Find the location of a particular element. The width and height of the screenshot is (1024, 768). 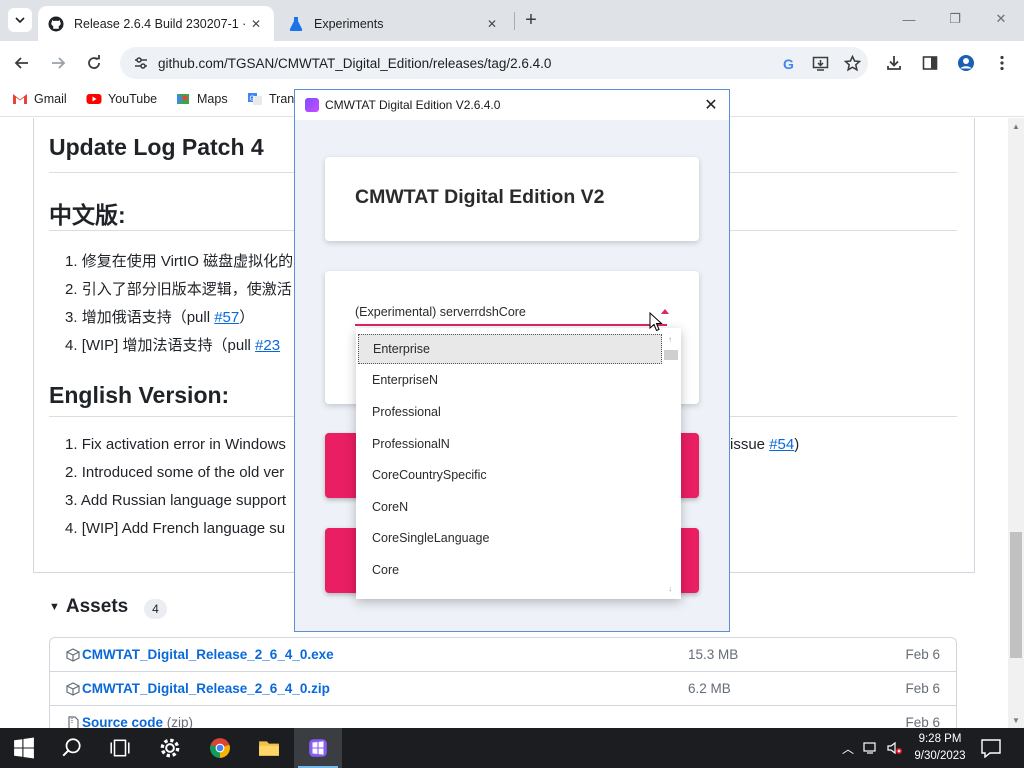

dialog-window-title: CMWTAT Digital Edition V2.6.4.0 is located at coordinates (413, 105).